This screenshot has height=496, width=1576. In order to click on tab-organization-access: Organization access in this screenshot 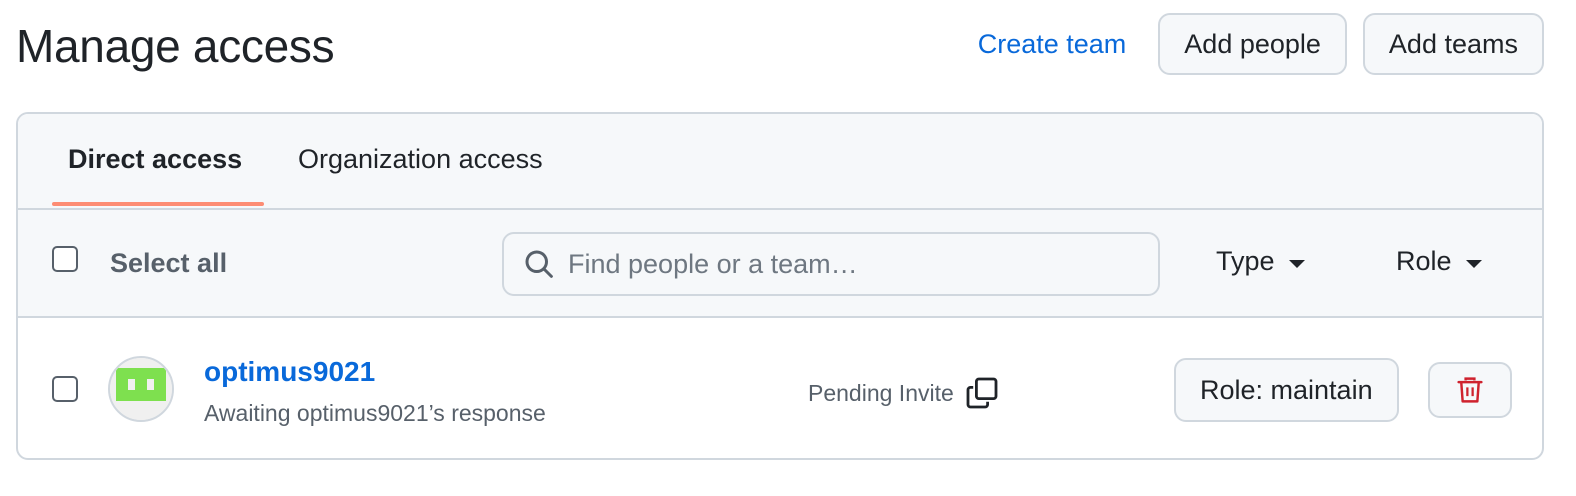, I will do `click(420, 159)`.